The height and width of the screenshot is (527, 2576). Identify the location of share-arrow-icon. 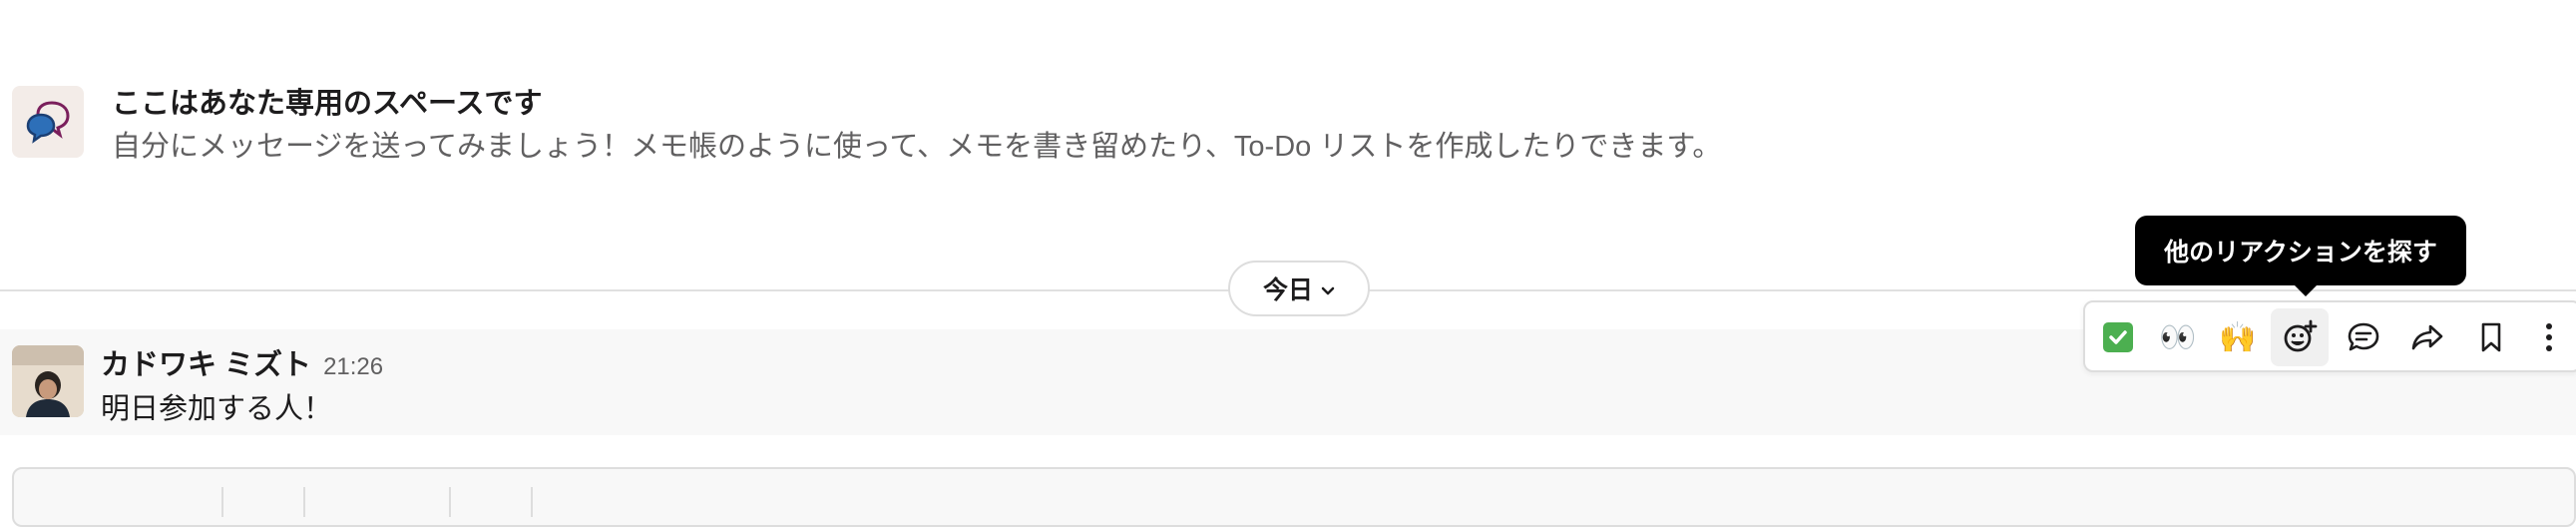
(2427, 337).